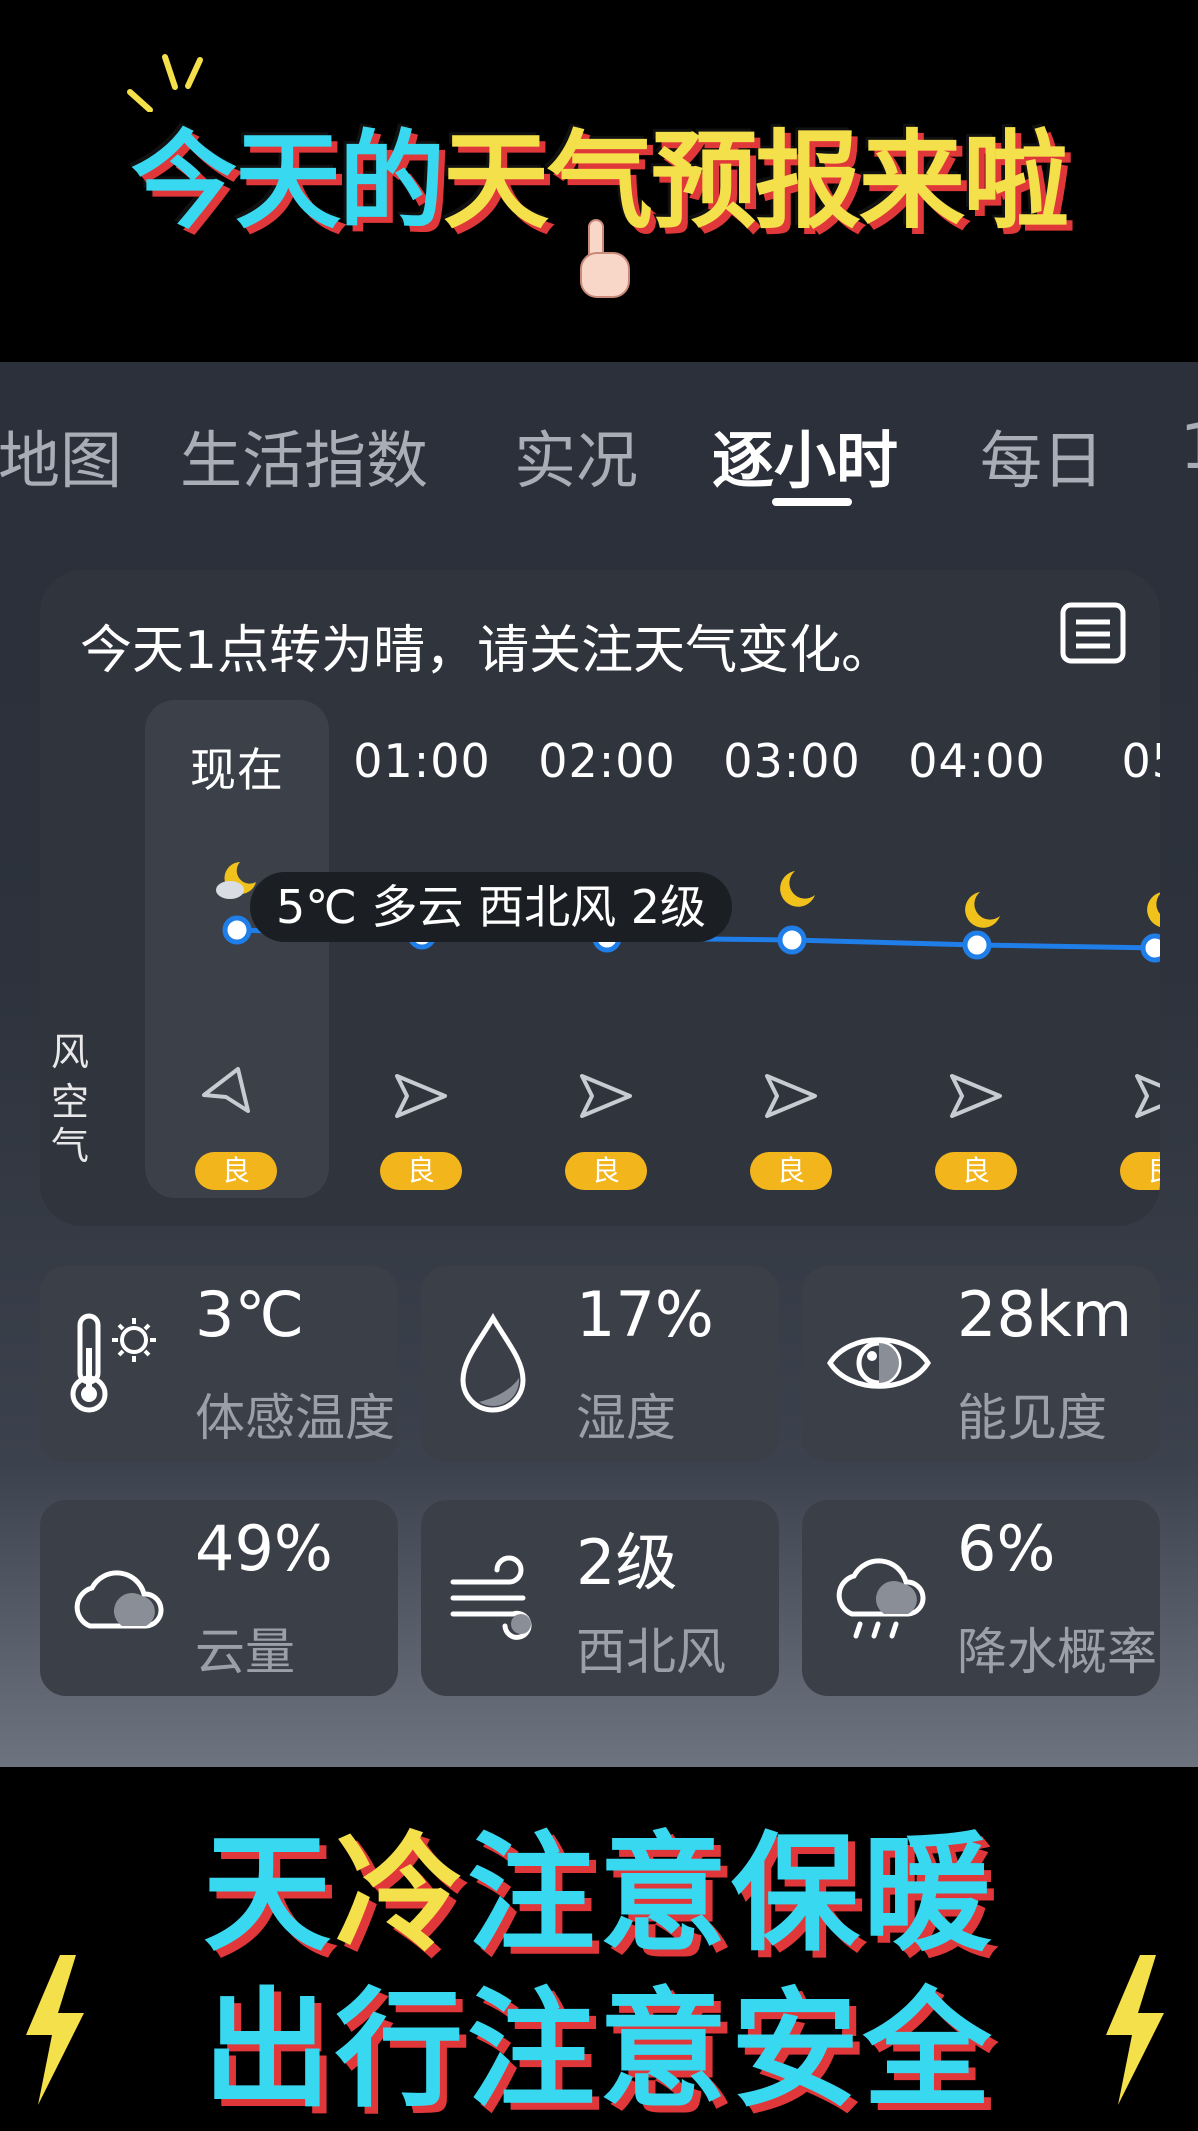 The image size is (1198, 2131). What do you see at coordinates (598, 2050) in the screenshot?
I see `slogan-line-2: 出行注意安全` at bounding box center [598, 2050].